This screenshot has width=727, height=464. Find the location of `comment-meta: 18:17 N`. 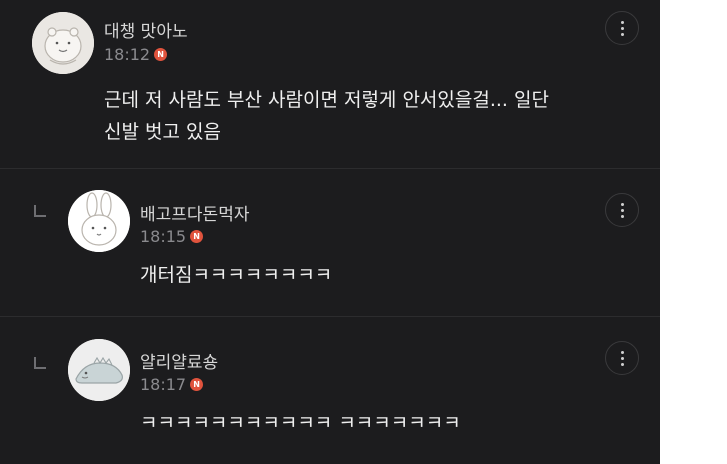

comment-meta: 18:17 N is located at coordinates (172, 384).